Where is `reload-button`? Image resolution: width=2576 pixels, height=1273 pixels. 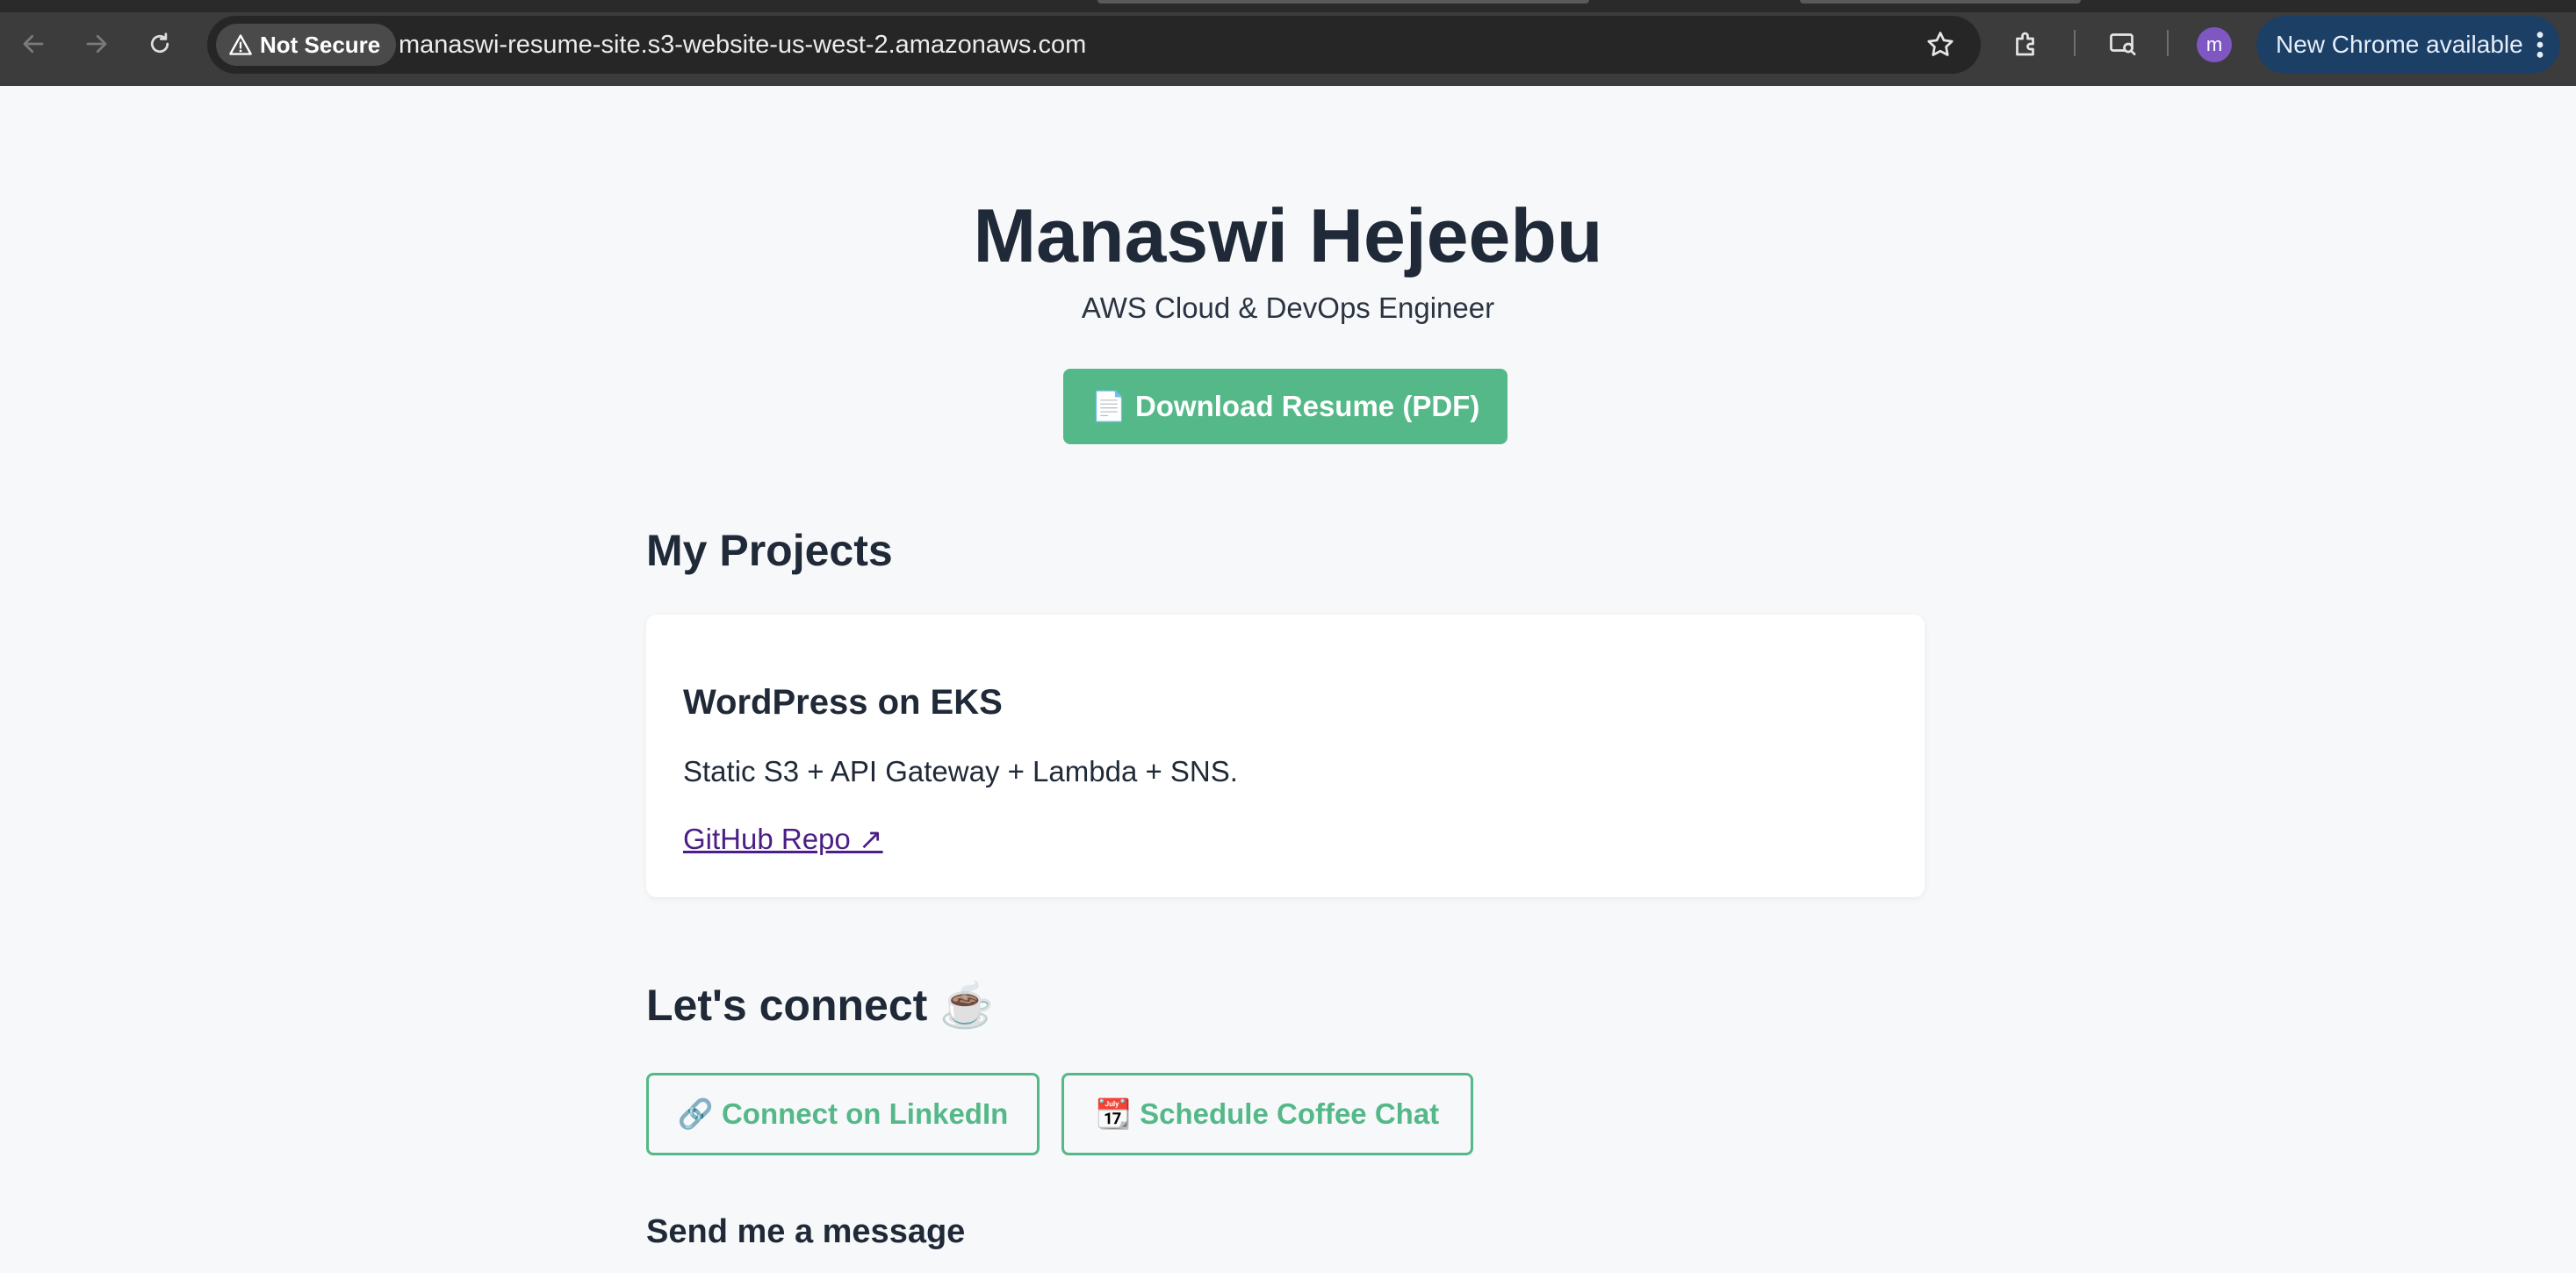 reload-button is located at coordinates (159, 44).